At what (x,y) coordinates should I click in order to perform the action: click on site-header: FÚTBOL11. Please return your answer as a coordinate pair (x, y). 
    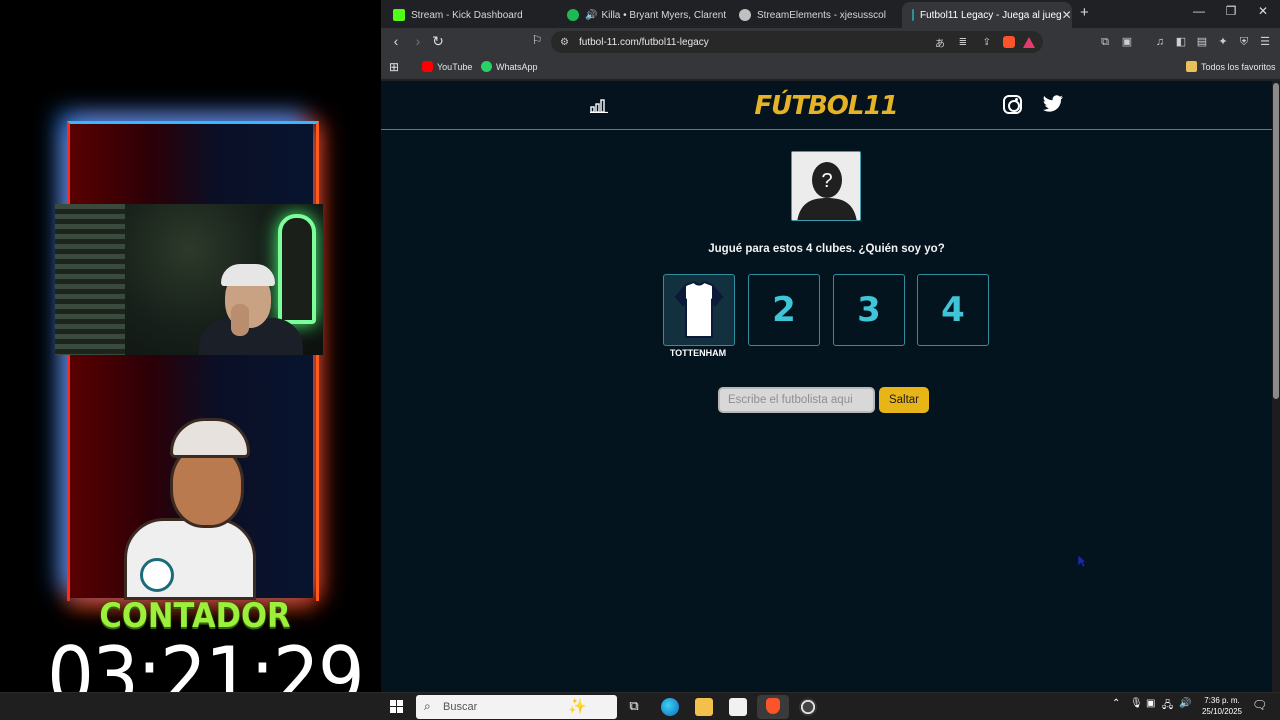
    Looking at the image, I should click on (826, 105).